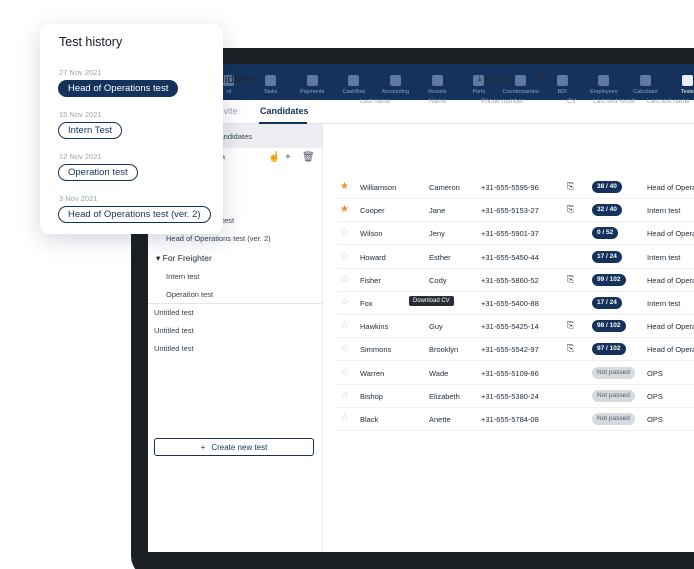 The width and height of the screenshot is (694, 569). I want to click on drag-hand-icon: ☝, so click(274, 157).